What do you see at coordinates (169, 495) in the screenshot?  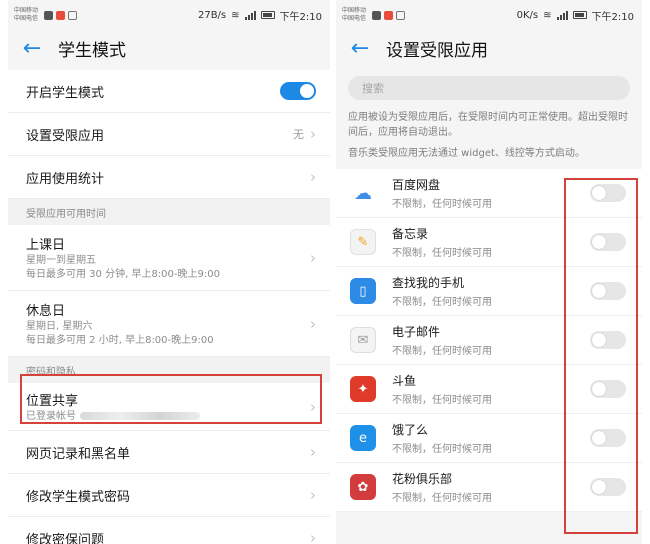 I see `change-password-row: 修改学生模式密码 ›` at bounding box center [169, 495].